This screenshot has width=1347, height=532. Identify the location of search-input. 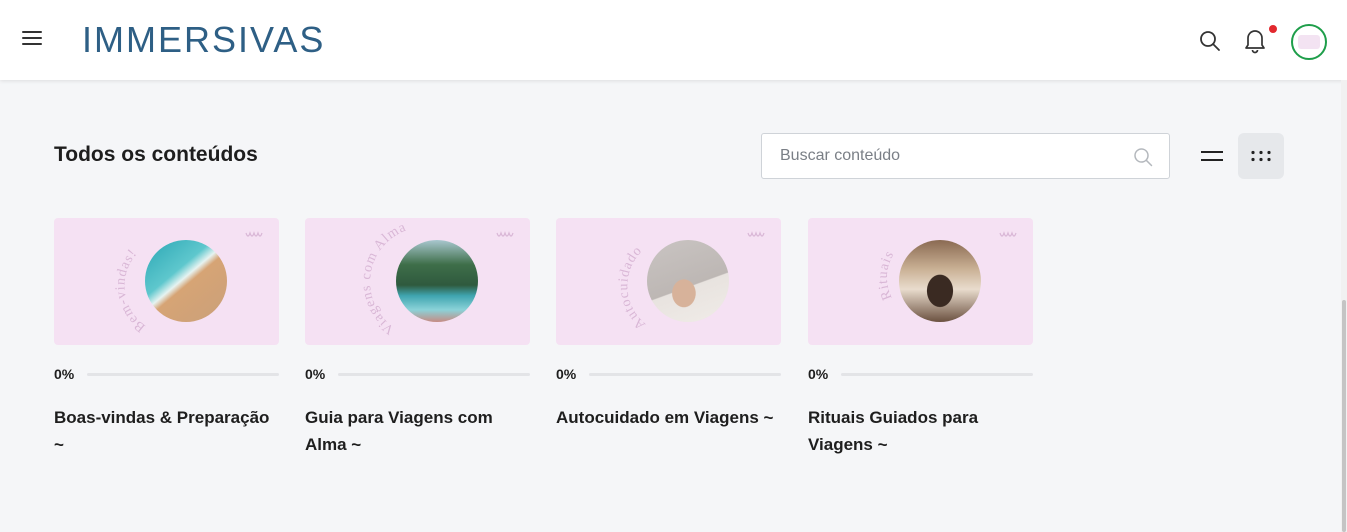
(965, 156).